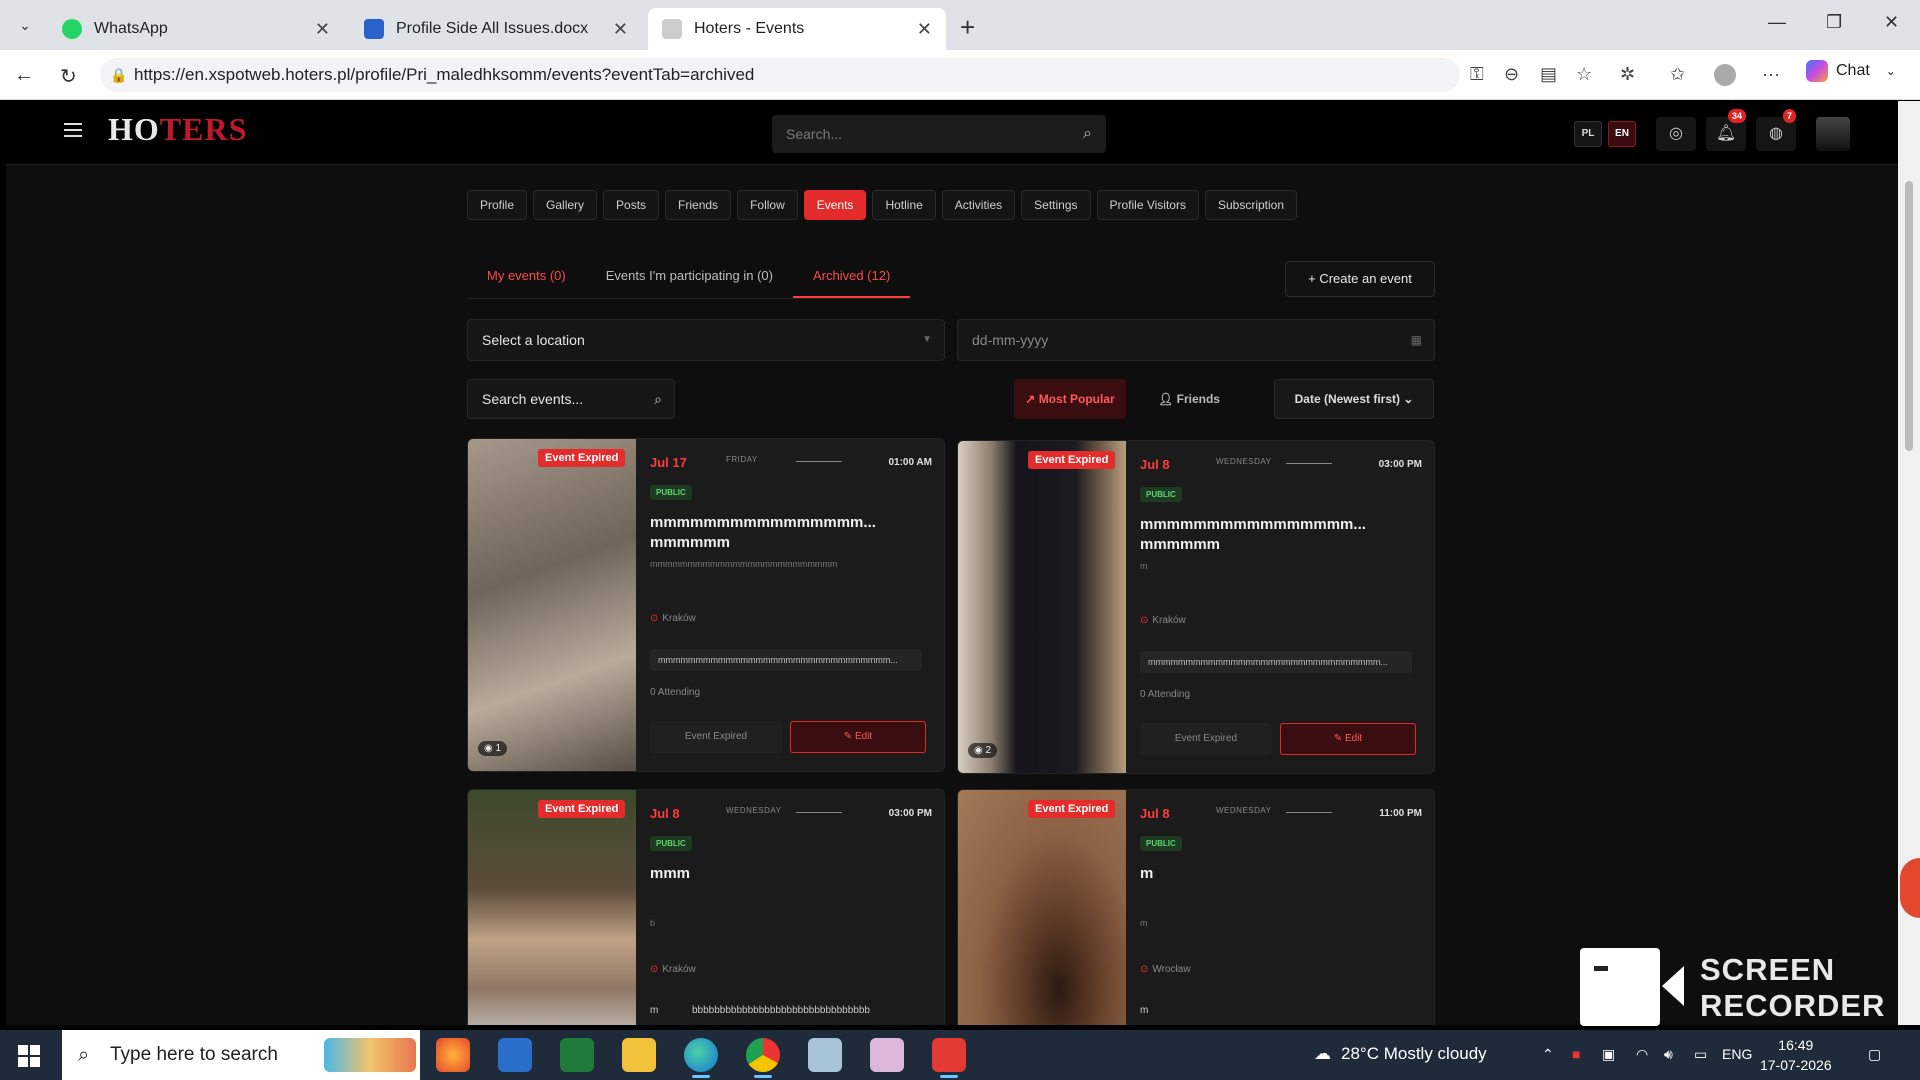 The image size is (1920, 1080). I want to click on reload-icon: ↻, so click(68, 76).